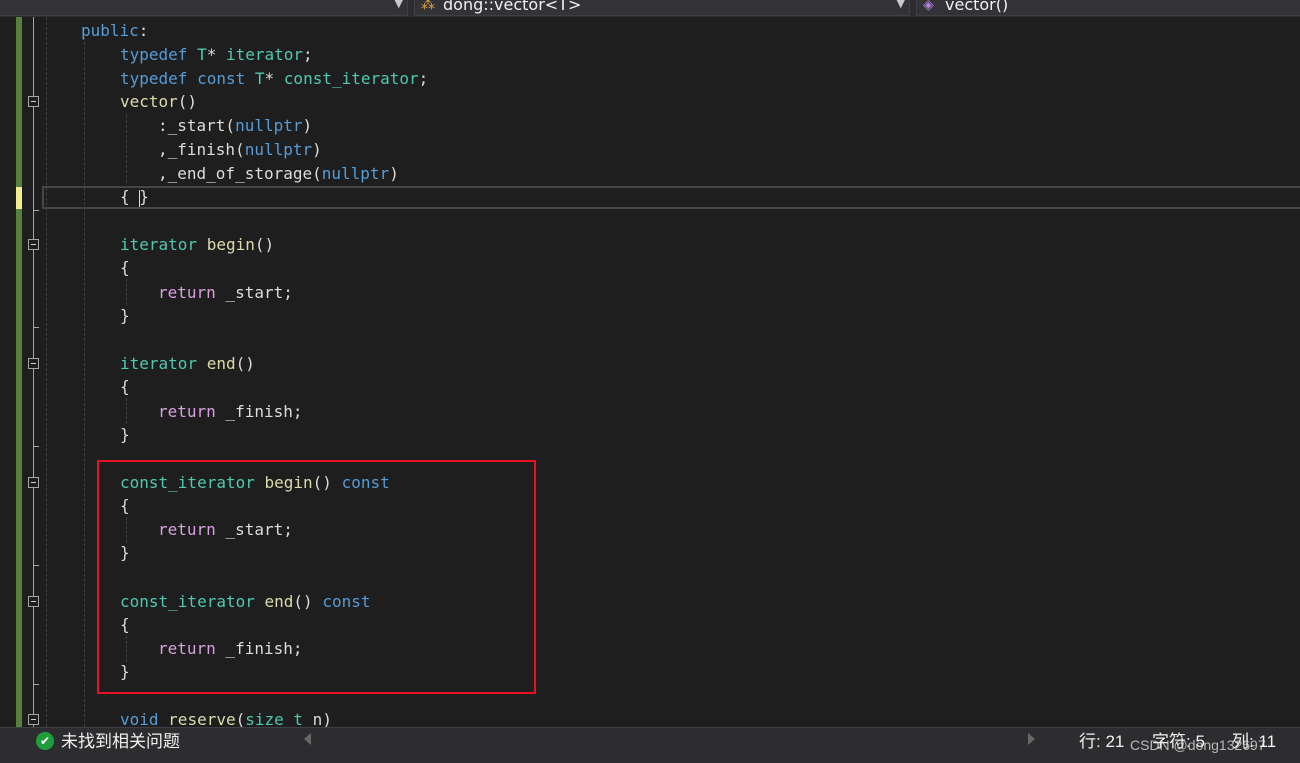 This screenshot has height=763, width=1300. What do you see at coordinates (45, 741) in the screenshot?
I see `checkmark-icon: ✔` at bounding box center [45, 741].